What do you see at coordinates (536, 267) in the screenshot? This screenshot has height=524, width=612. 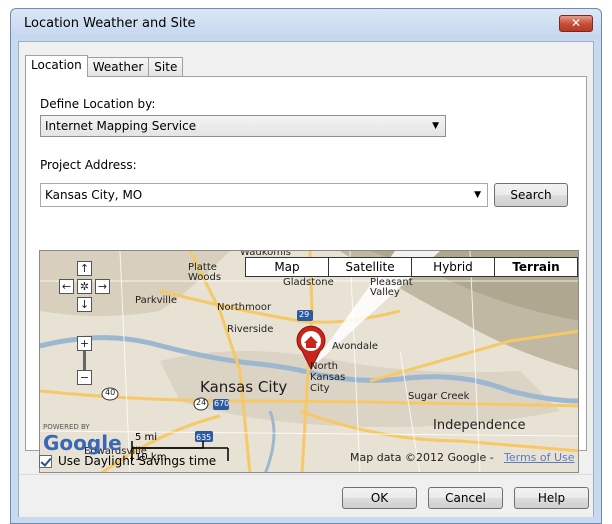 I see `map-type-terrain: Terrain` at bounding box center [536, 267].